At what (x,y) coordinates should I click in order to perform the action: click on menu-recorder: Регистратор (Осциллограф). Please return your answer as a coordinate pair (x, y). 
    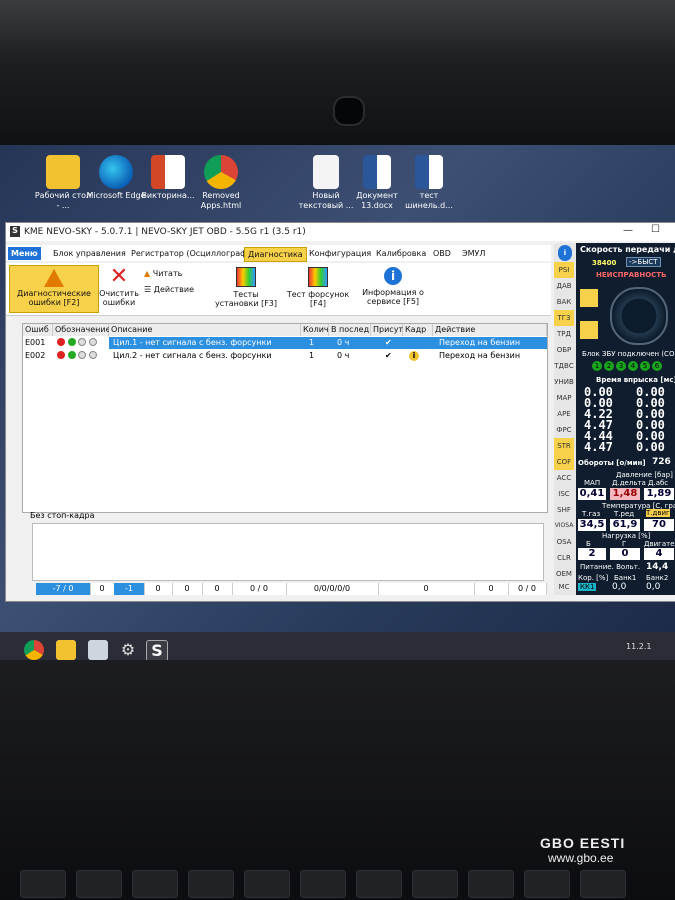
    Looking at the image, I should click on (190, 253).